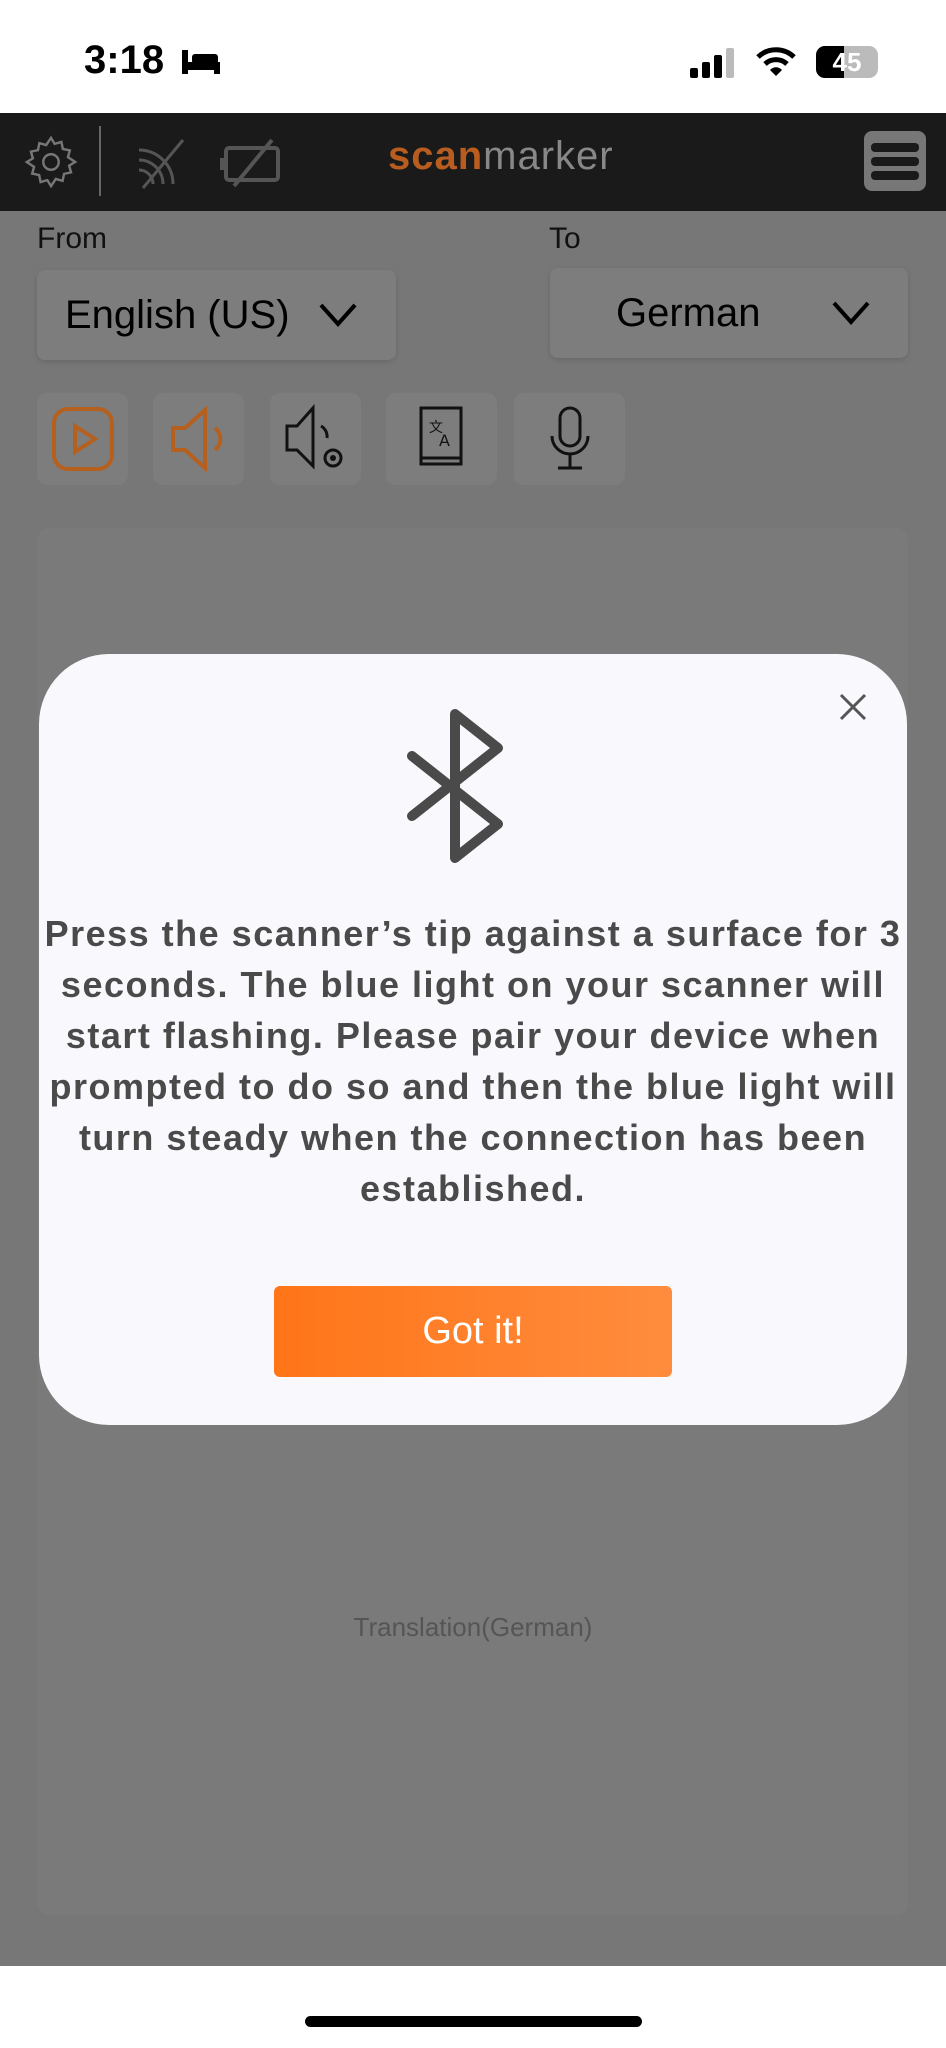 Image resolution: width=946 pixels, height=2048 pixels. I want to click on to-language-value: German, so click(688, 312).